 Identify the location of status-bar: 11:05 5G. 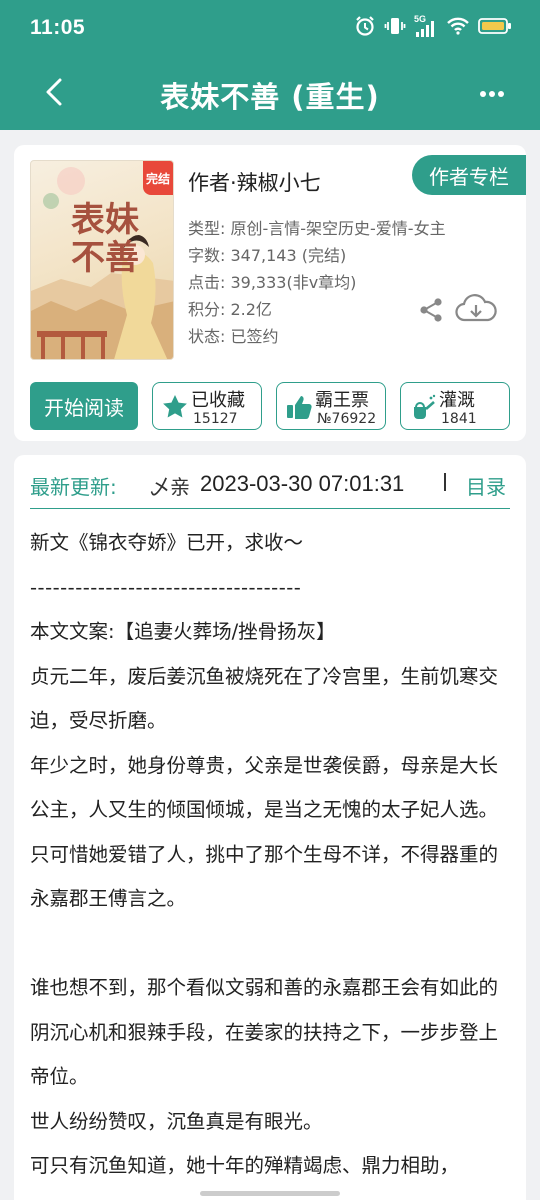
(270, 28).